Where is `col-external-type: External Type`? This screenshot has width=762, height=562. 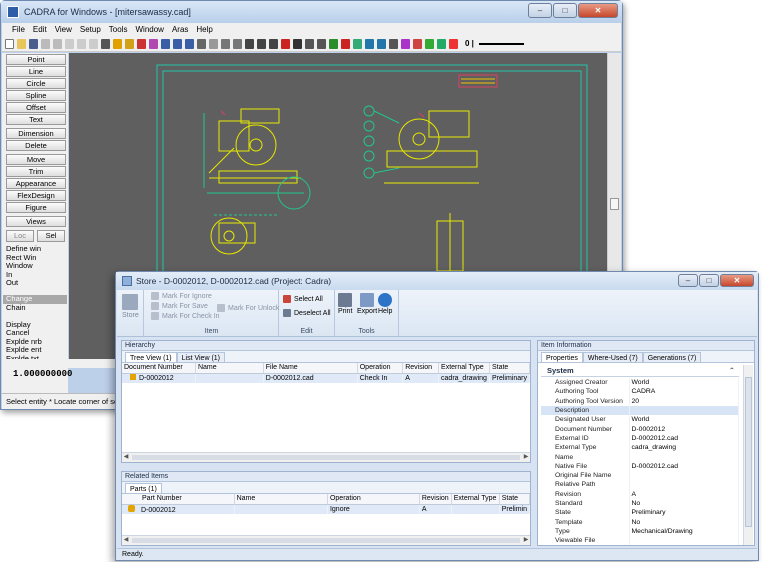
col-external-type: External Type is located at coordinates (464, 368).